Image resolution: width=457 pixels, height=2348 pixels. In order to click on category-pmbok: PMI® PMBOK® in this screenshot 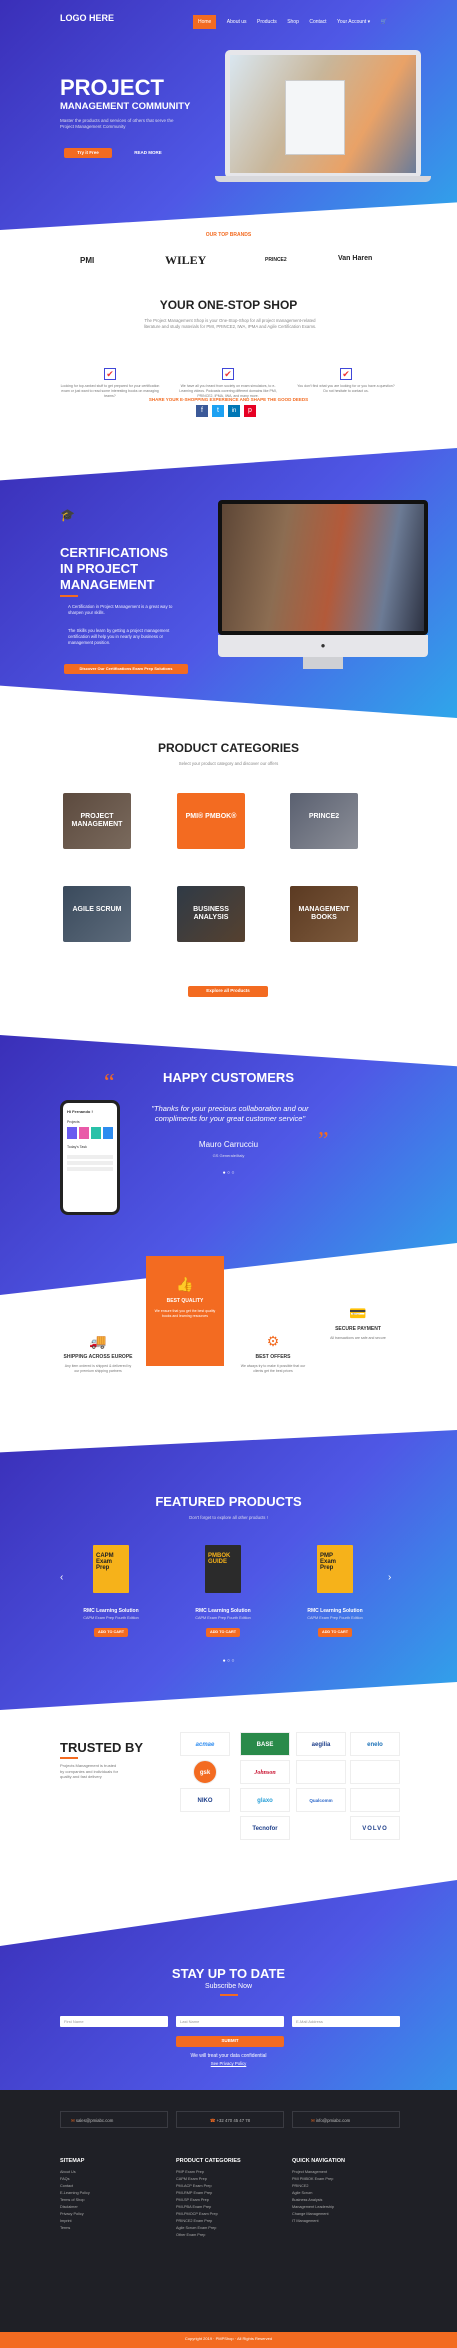, I will do `click(211, 821)`.